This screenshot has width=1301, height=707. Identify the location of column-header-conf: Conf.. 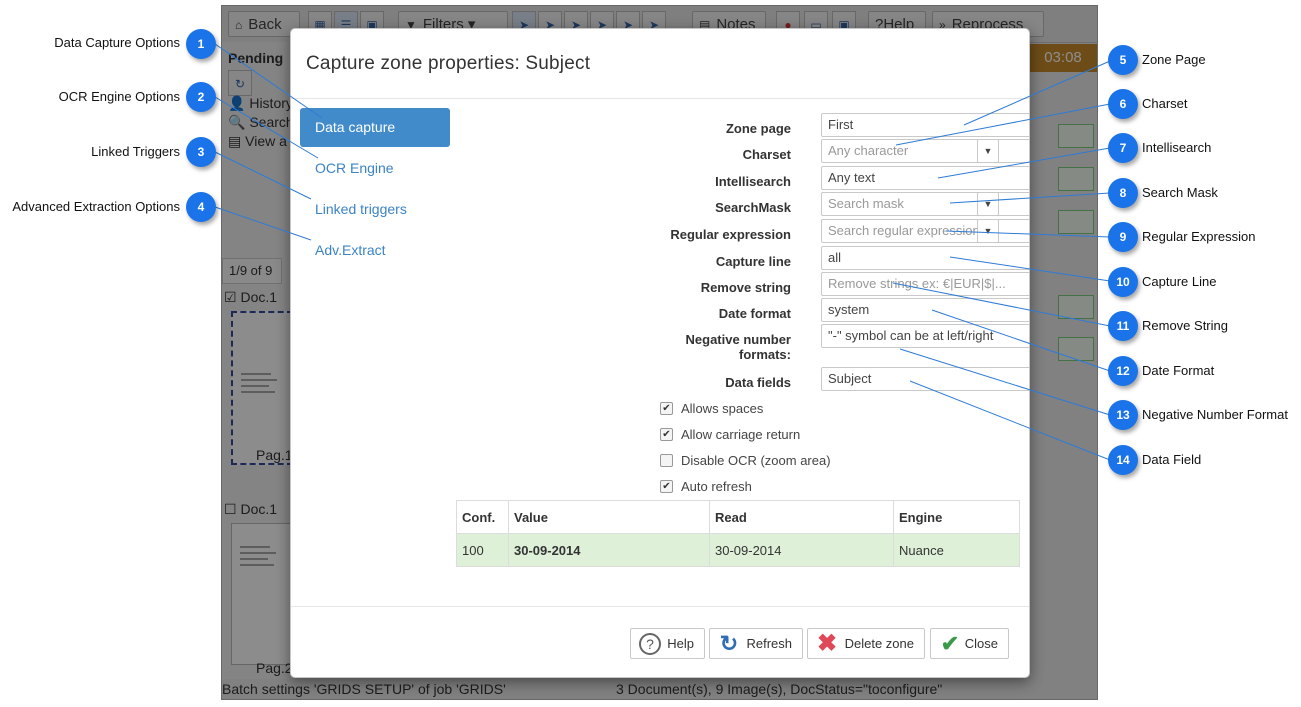
(482, 517).